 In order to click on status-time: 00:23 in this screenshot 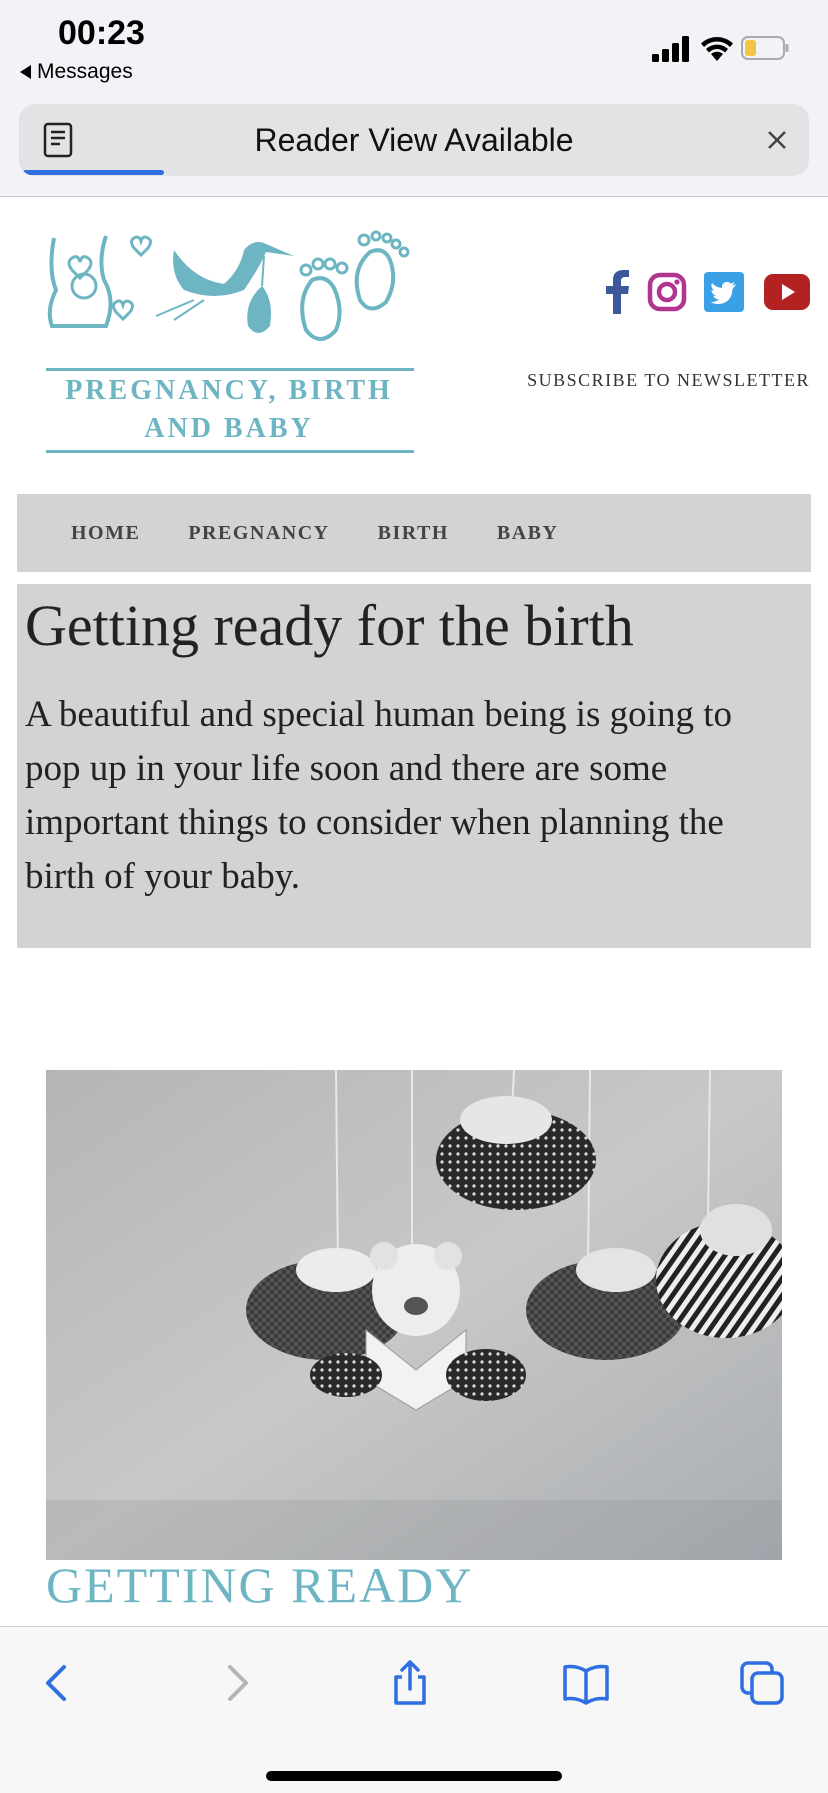, I will do `click(101, 33)`.